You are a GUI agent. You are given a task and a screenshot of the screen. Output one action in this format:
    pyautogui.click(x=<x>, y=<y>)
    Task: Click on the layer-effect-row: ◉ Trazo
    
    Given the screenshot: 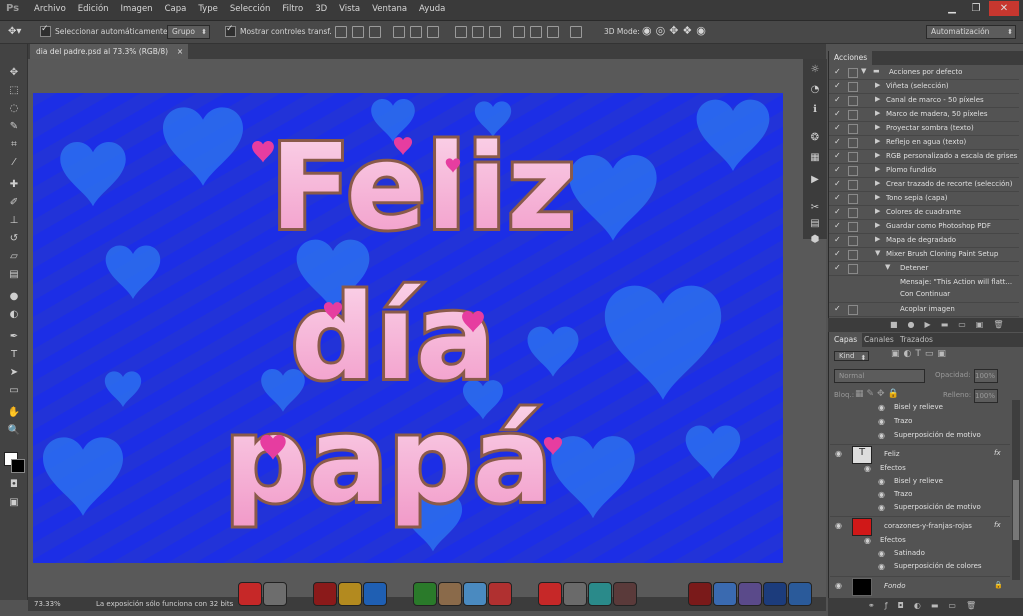 What is the action you would take?
    pyautogui.click(x=920, y=496)
    